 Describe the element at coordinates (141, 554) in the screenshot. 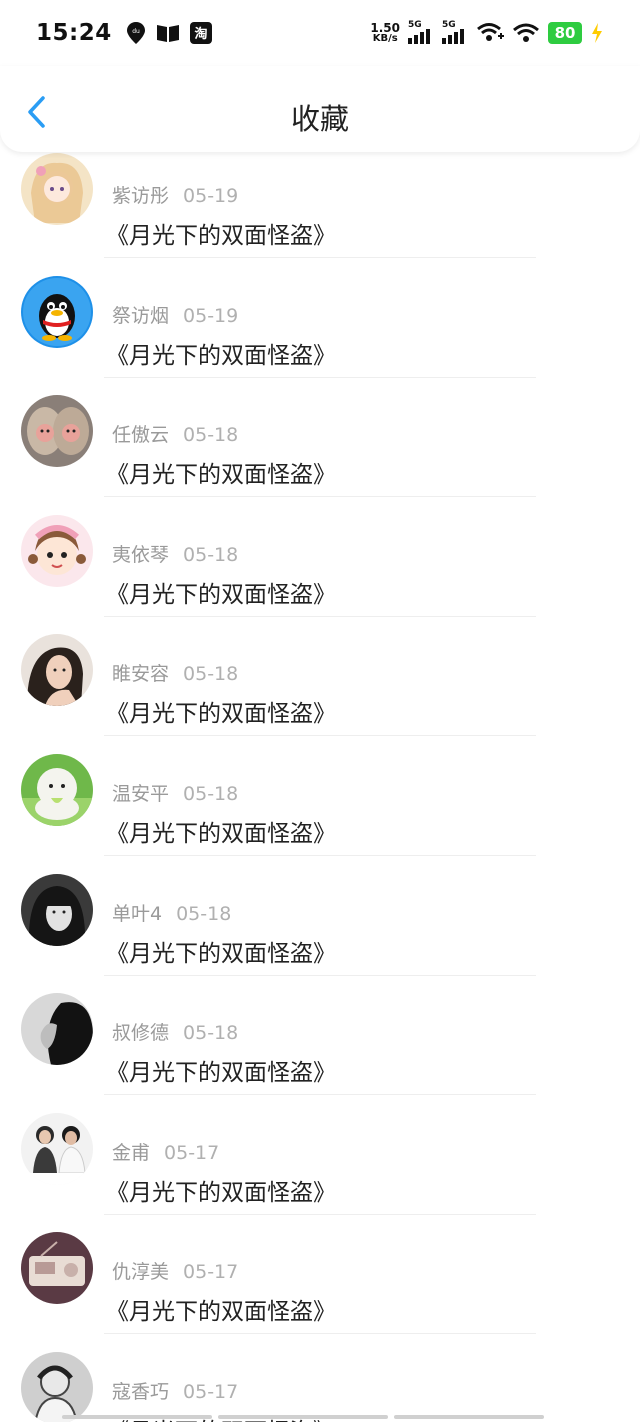

I see `user-name: 夷依琴` at that location.